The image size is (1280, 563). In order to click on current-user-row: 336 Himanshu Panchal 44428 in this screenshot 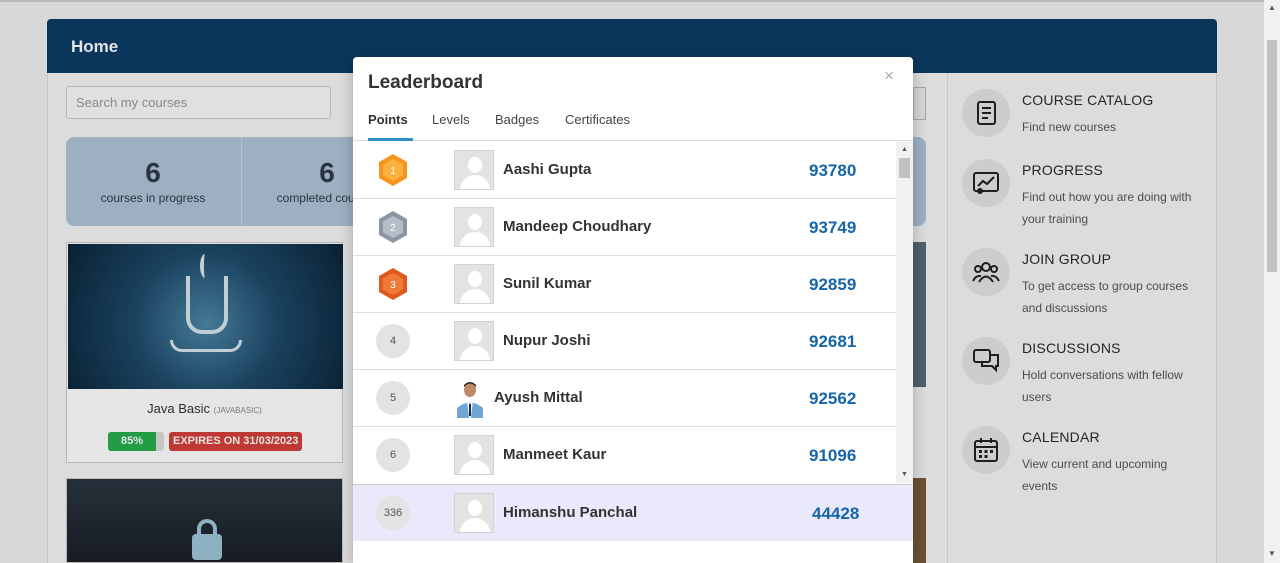, I will do `click(633, 512)`.